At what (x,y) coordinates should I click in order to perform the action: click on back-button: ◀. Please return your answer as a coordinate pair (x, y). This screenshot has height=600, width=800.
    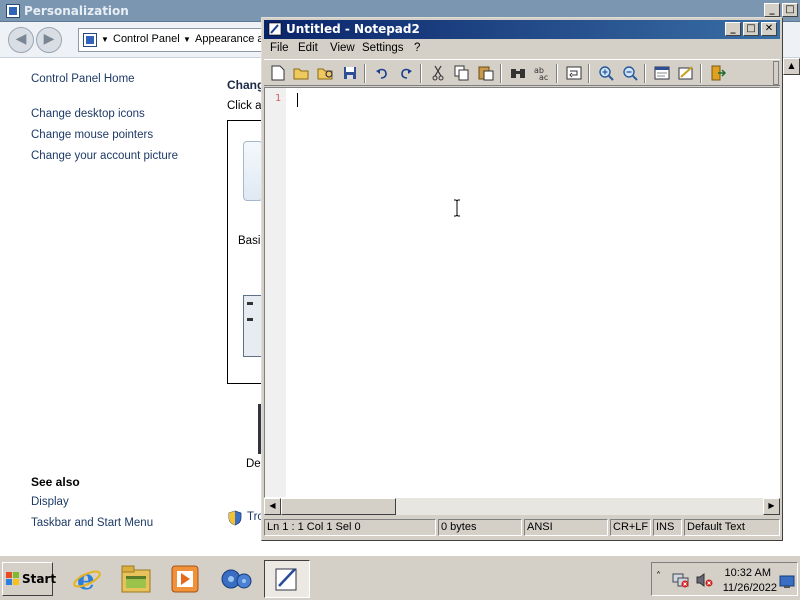
    Looking at the image, I should click on (21, 40).